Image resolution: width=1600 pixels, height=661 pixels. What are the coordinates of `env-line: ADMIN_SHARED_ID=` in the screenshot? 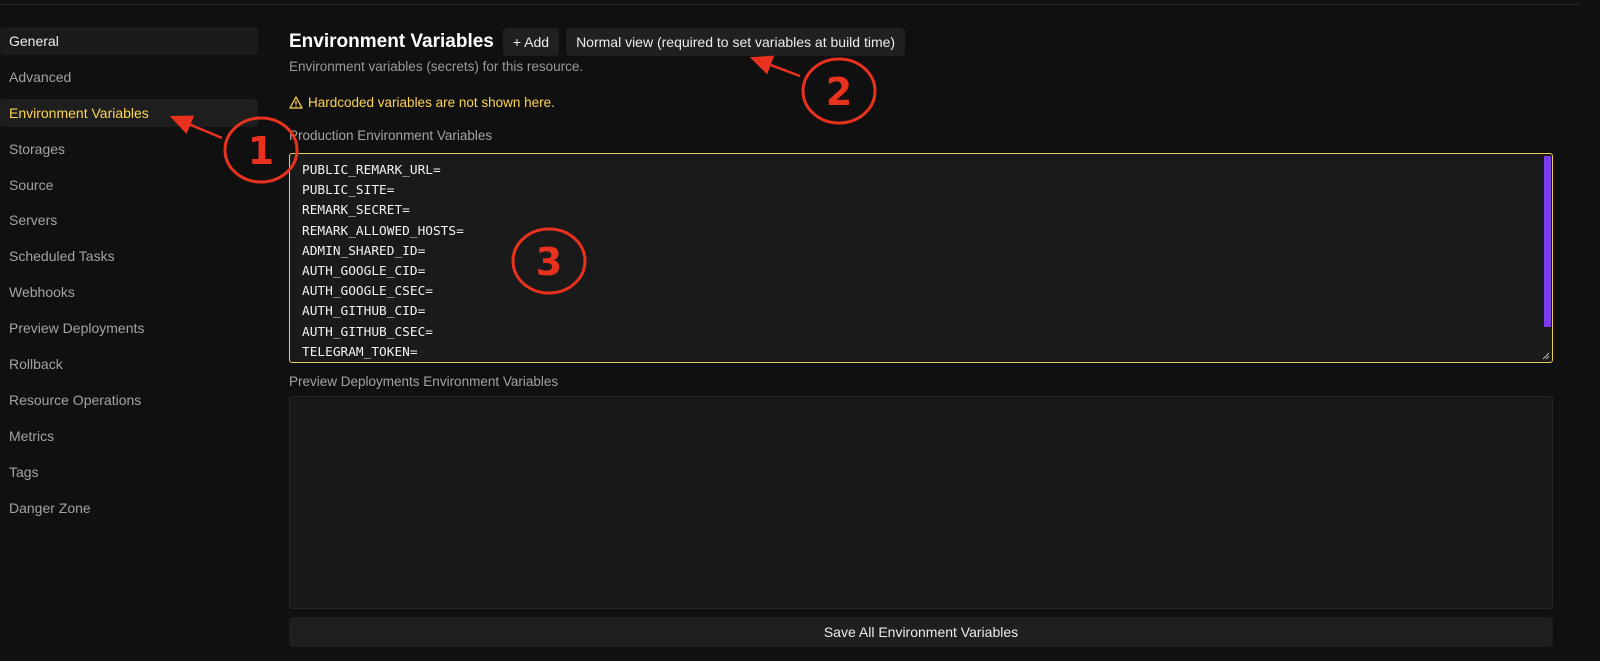 It's located at (364, 251).